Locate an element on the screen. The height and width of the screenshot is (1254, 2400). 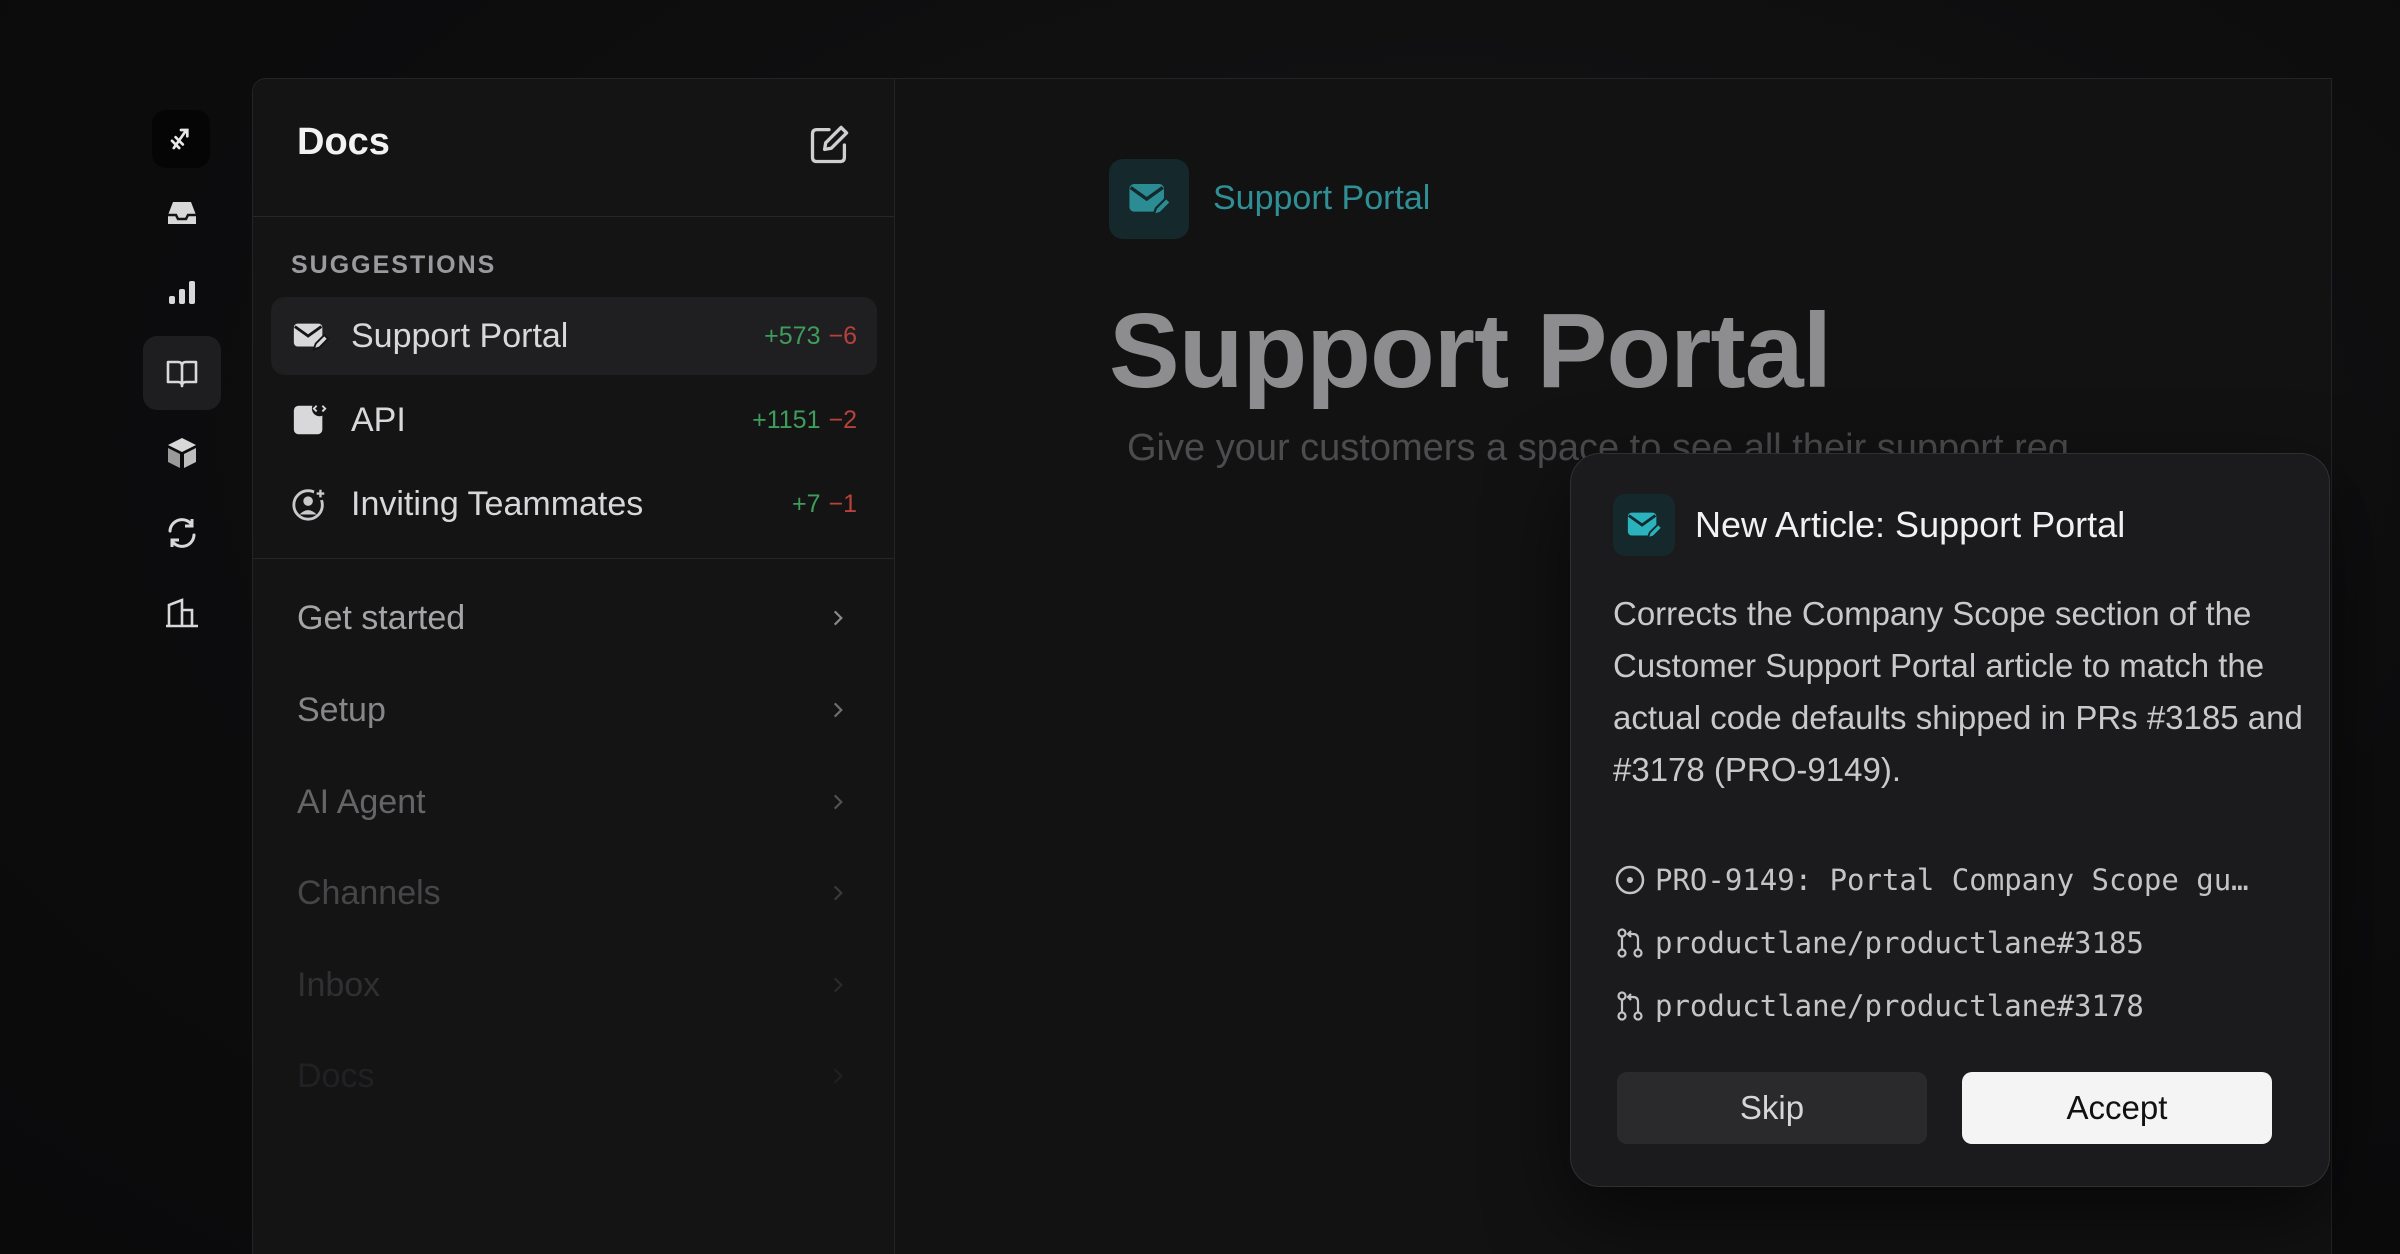
nav-get-started: Get started is located at coordinates (577, 618).